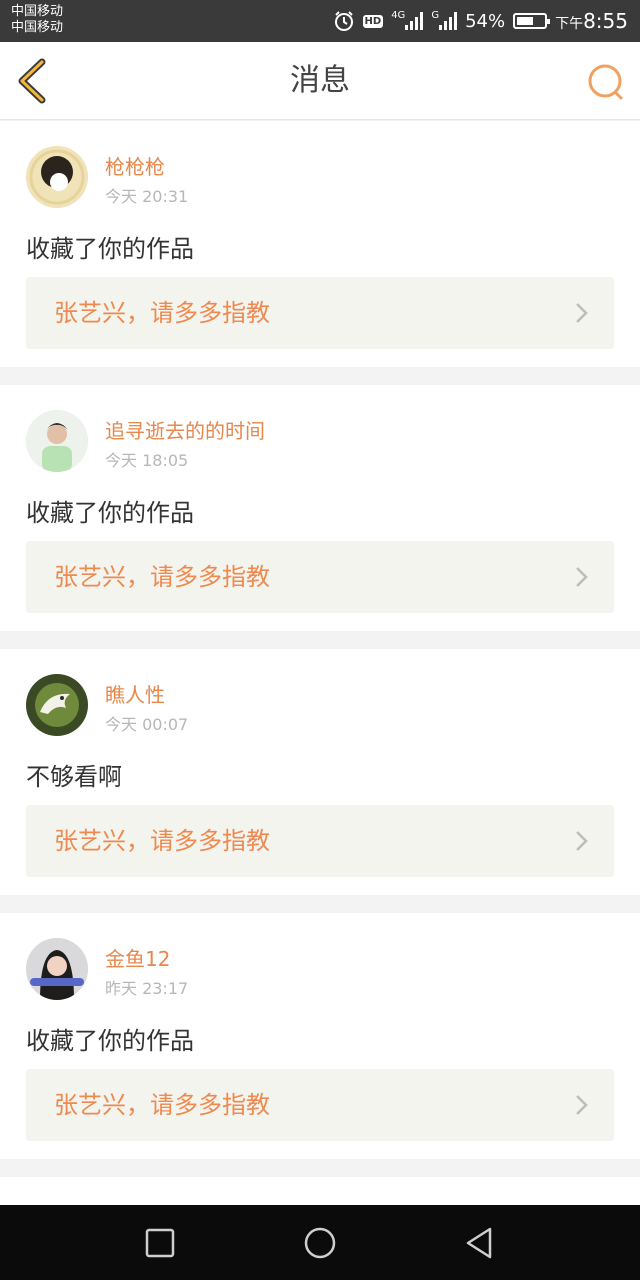  Describe the element at coordinates (591, 21) in the screenshot. I see `clock: 下午8:55` at that location.